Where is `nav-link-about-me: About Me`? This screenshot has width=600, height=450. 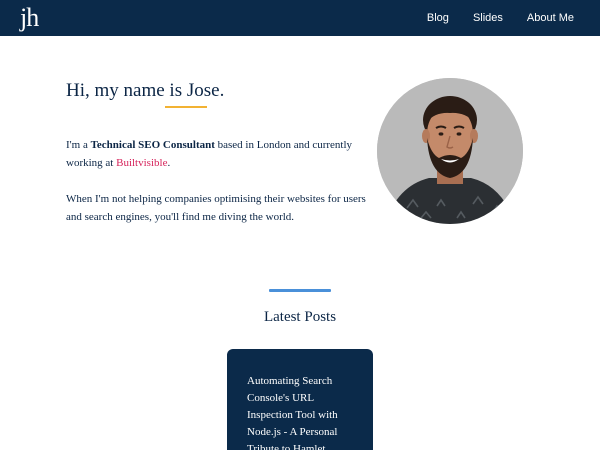 nav-link-about-me: About Me is located at coordinates (550, 18).